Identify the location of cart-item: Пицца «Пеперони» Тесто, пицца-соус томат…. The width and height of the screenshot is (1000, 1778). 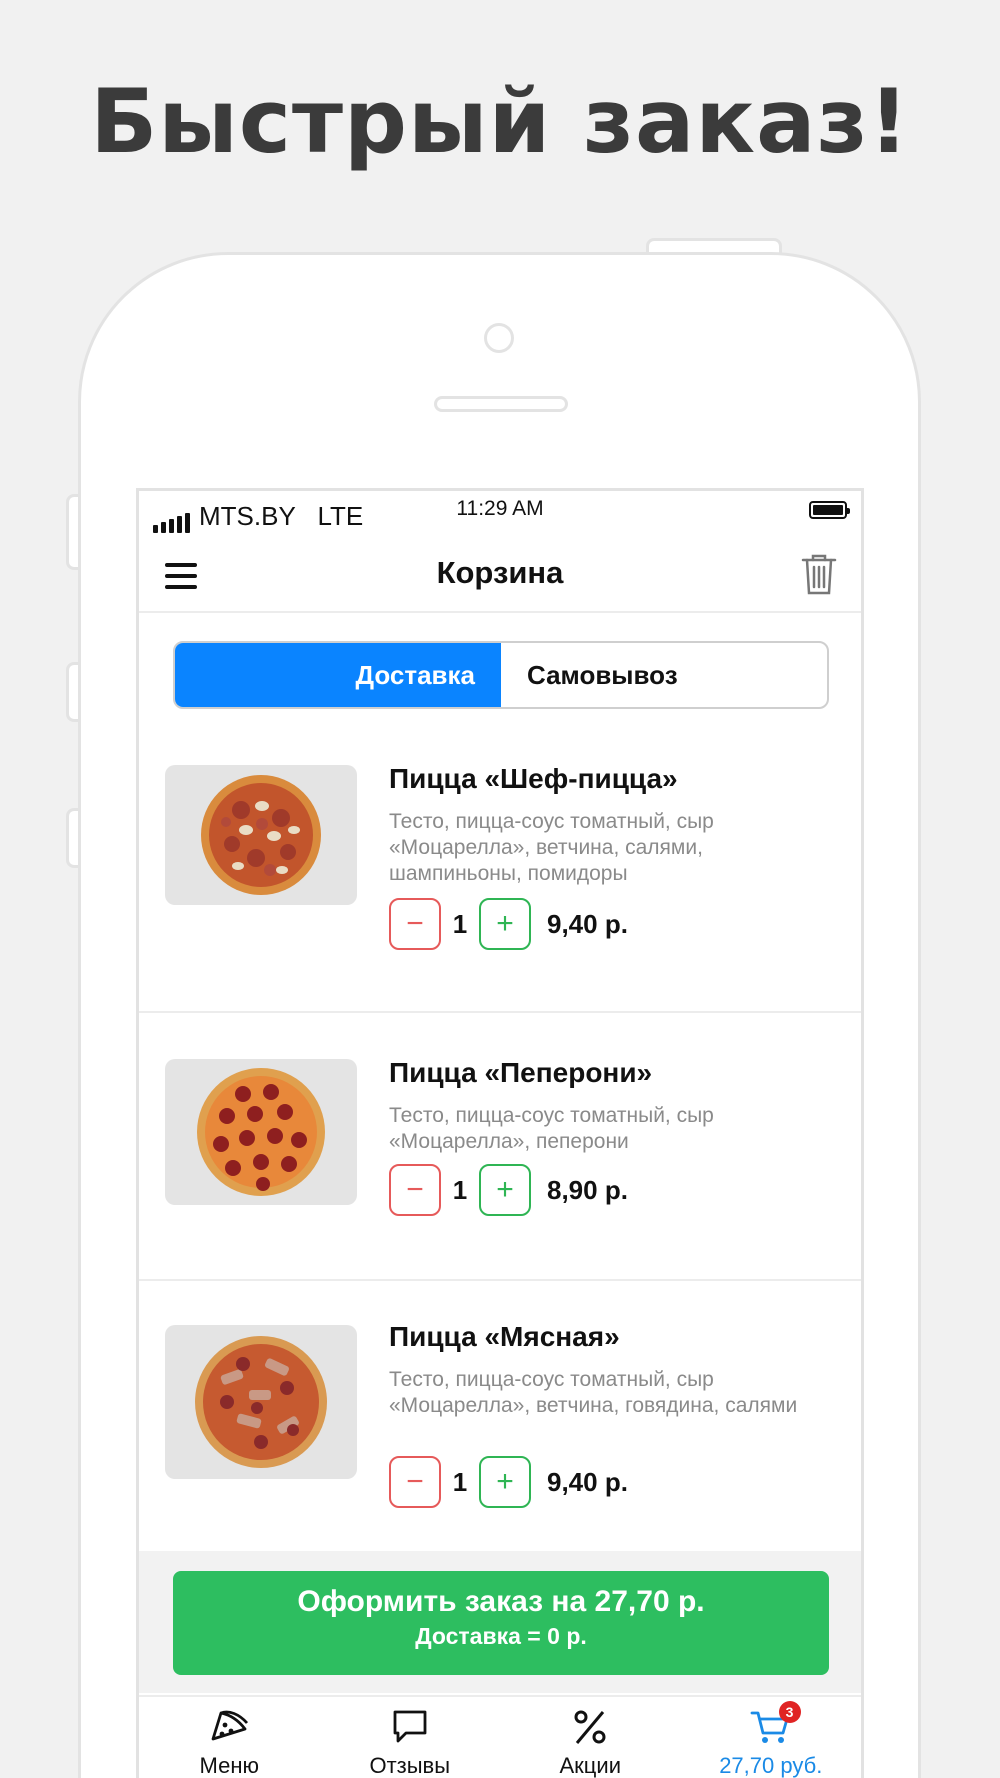
(500, 1148).